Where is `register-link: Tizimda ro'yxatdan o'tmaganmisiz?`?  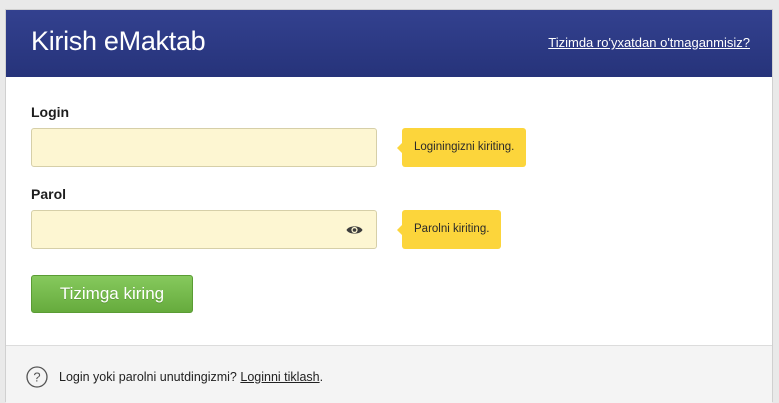 register-link: Tizimda ro'yxatdan o'tmaganmisiz? is located at coordinates (649, 42).